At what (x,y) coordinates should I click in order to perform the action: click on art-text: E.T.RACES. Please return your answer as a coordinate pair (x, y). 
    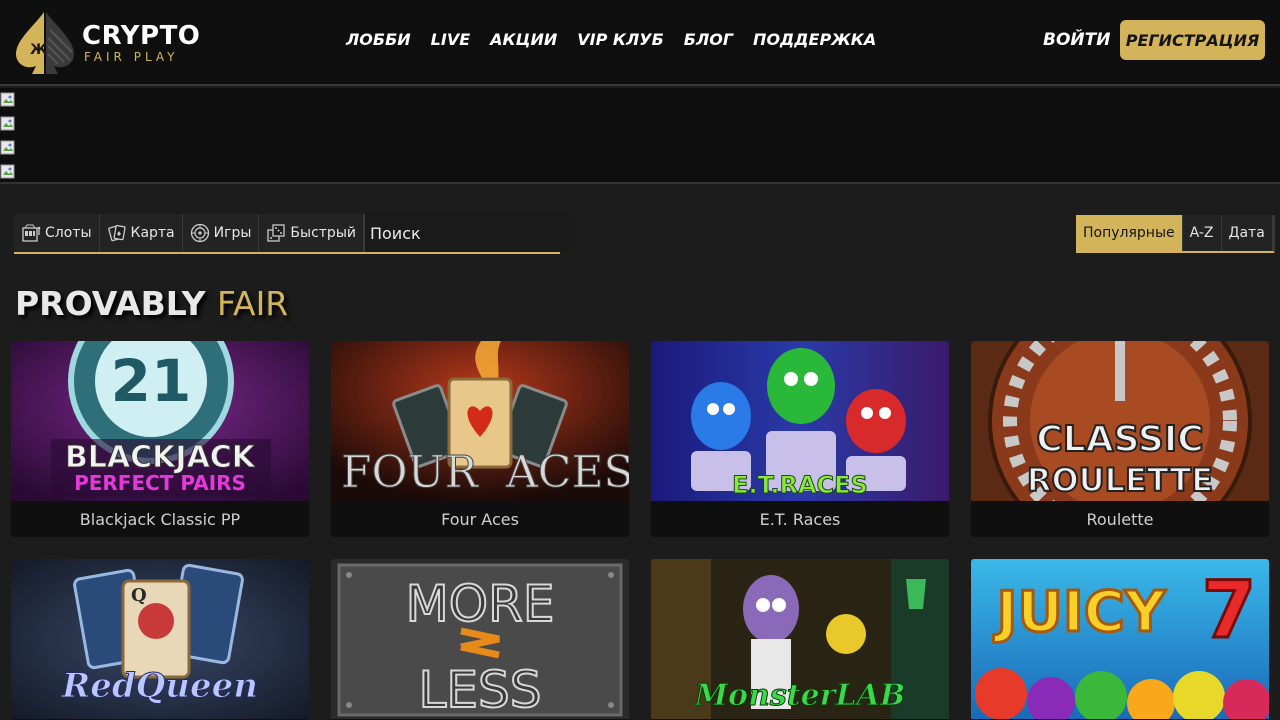
    Looking at the image, I should click on (800, 485).